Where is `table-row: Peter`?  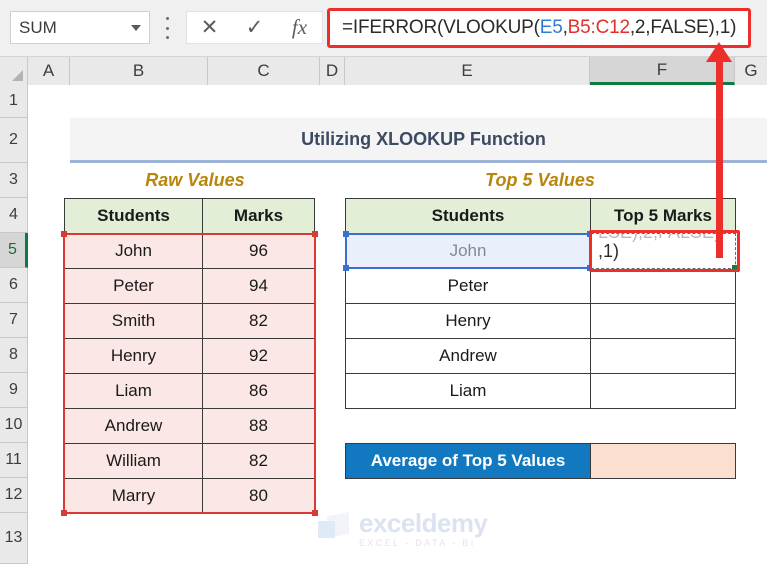 table-row: Peter is located at coordinates (540, 286).